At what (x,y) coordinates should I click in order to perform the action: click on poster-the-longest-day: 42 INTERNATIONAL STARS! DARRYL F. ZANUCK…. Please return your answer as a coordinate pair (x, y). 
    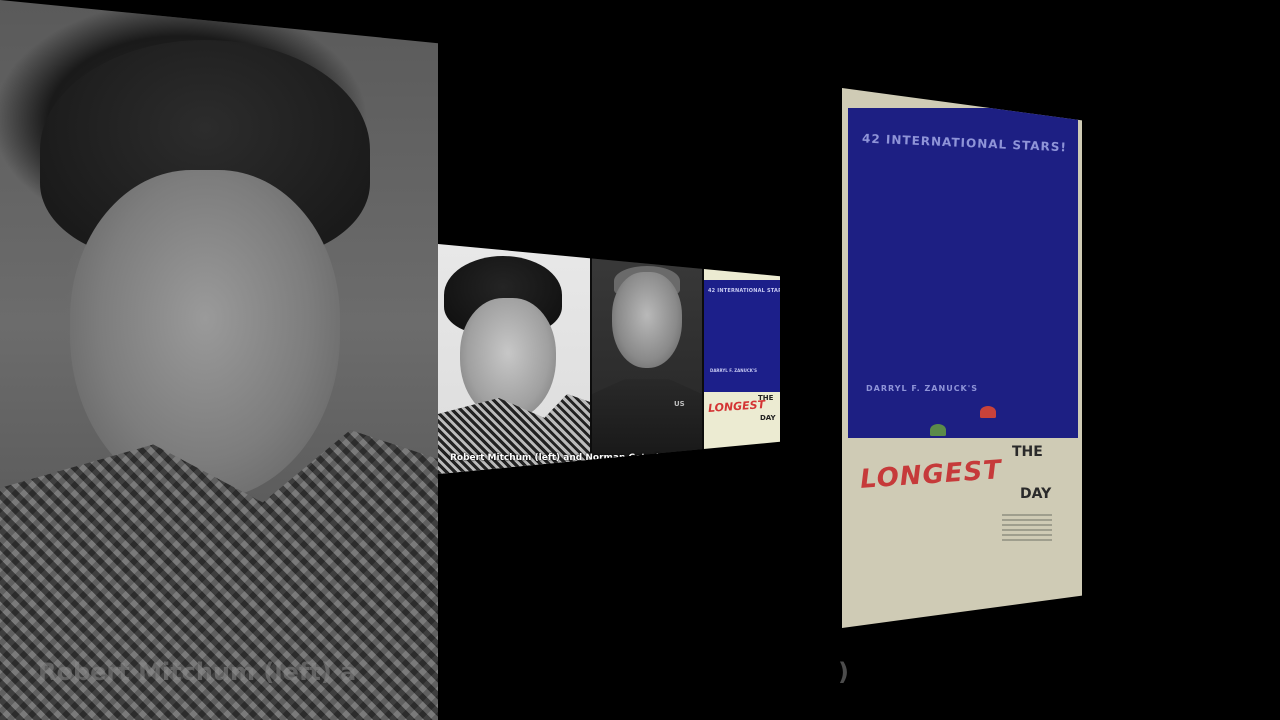
    Looking at the image, I should click on (742, 359).